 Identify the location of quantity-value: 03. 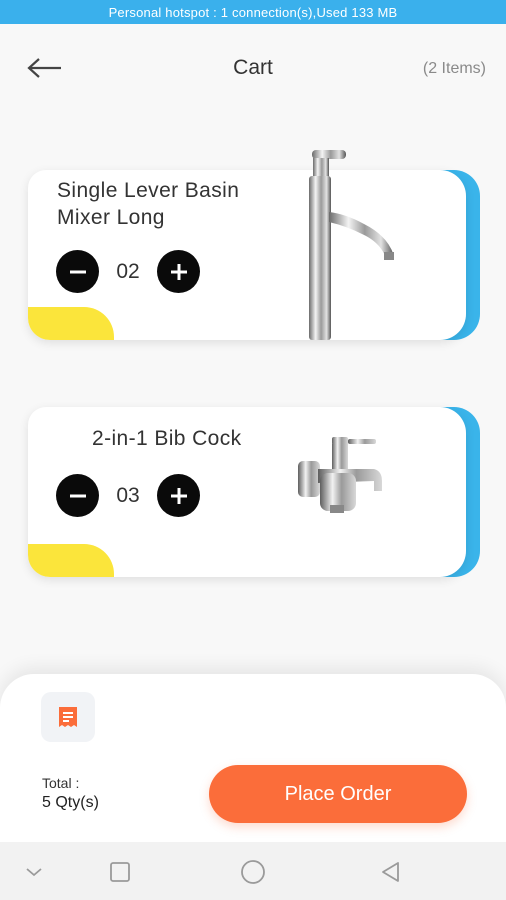
(128, 495).